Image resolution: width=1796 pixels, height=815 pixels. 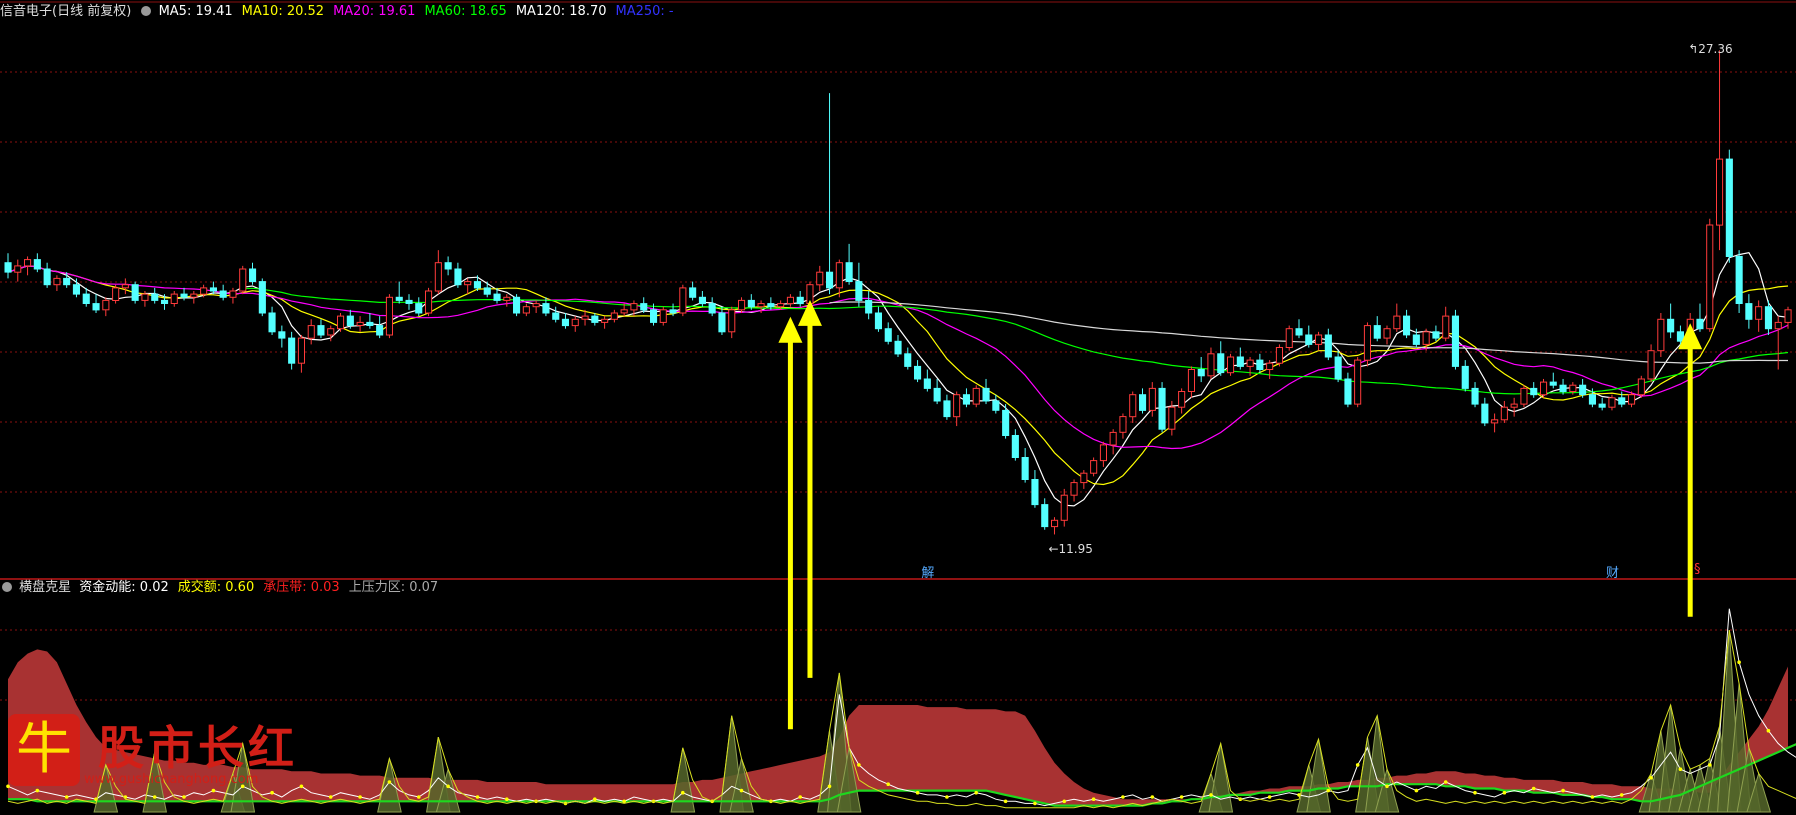 What do you see at coordinates (561, 11) in the screenshot?
I see `ma-legend-4: MA120: 18.70` at bounding box center [561, 11].